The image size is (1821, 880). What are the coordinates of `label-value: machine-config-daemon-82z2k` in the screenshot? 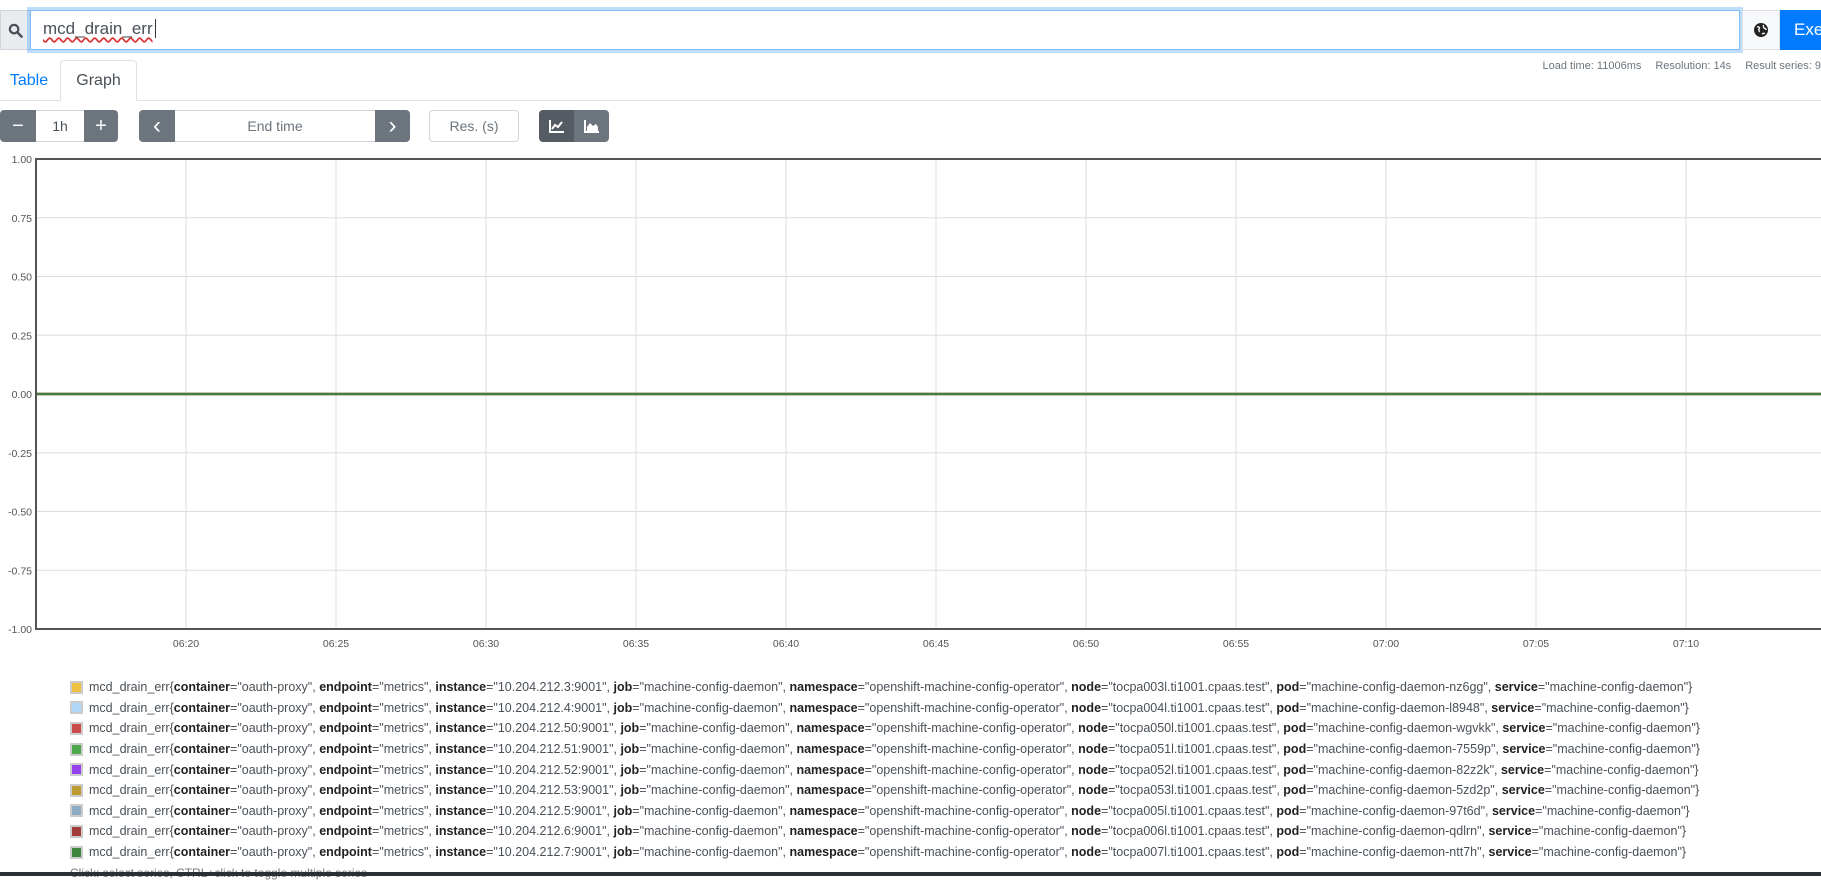 It's located at (1404, 770).